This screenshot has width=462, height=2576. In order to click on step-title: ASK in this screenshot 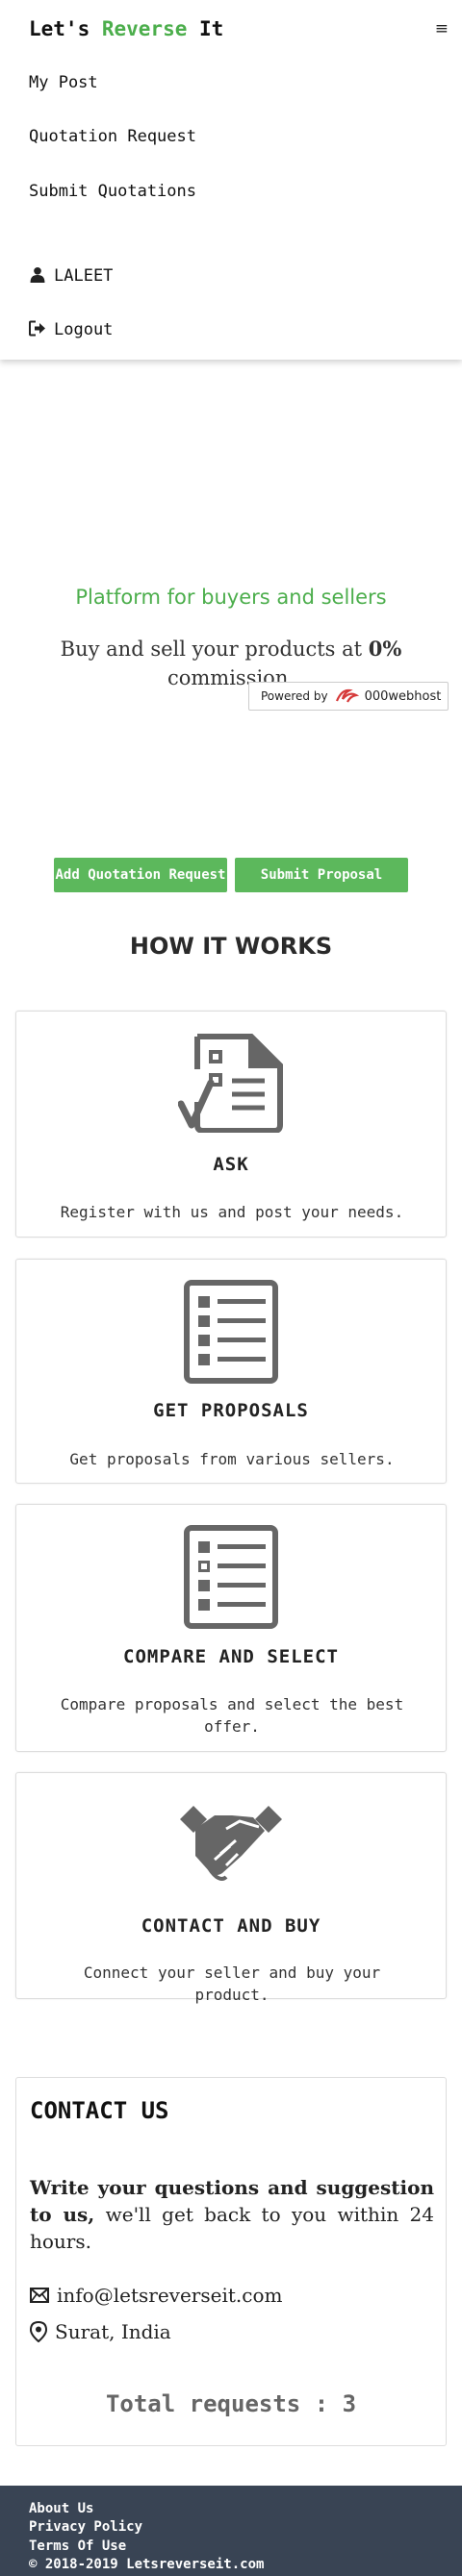, I will do `click(231, 1164)`.